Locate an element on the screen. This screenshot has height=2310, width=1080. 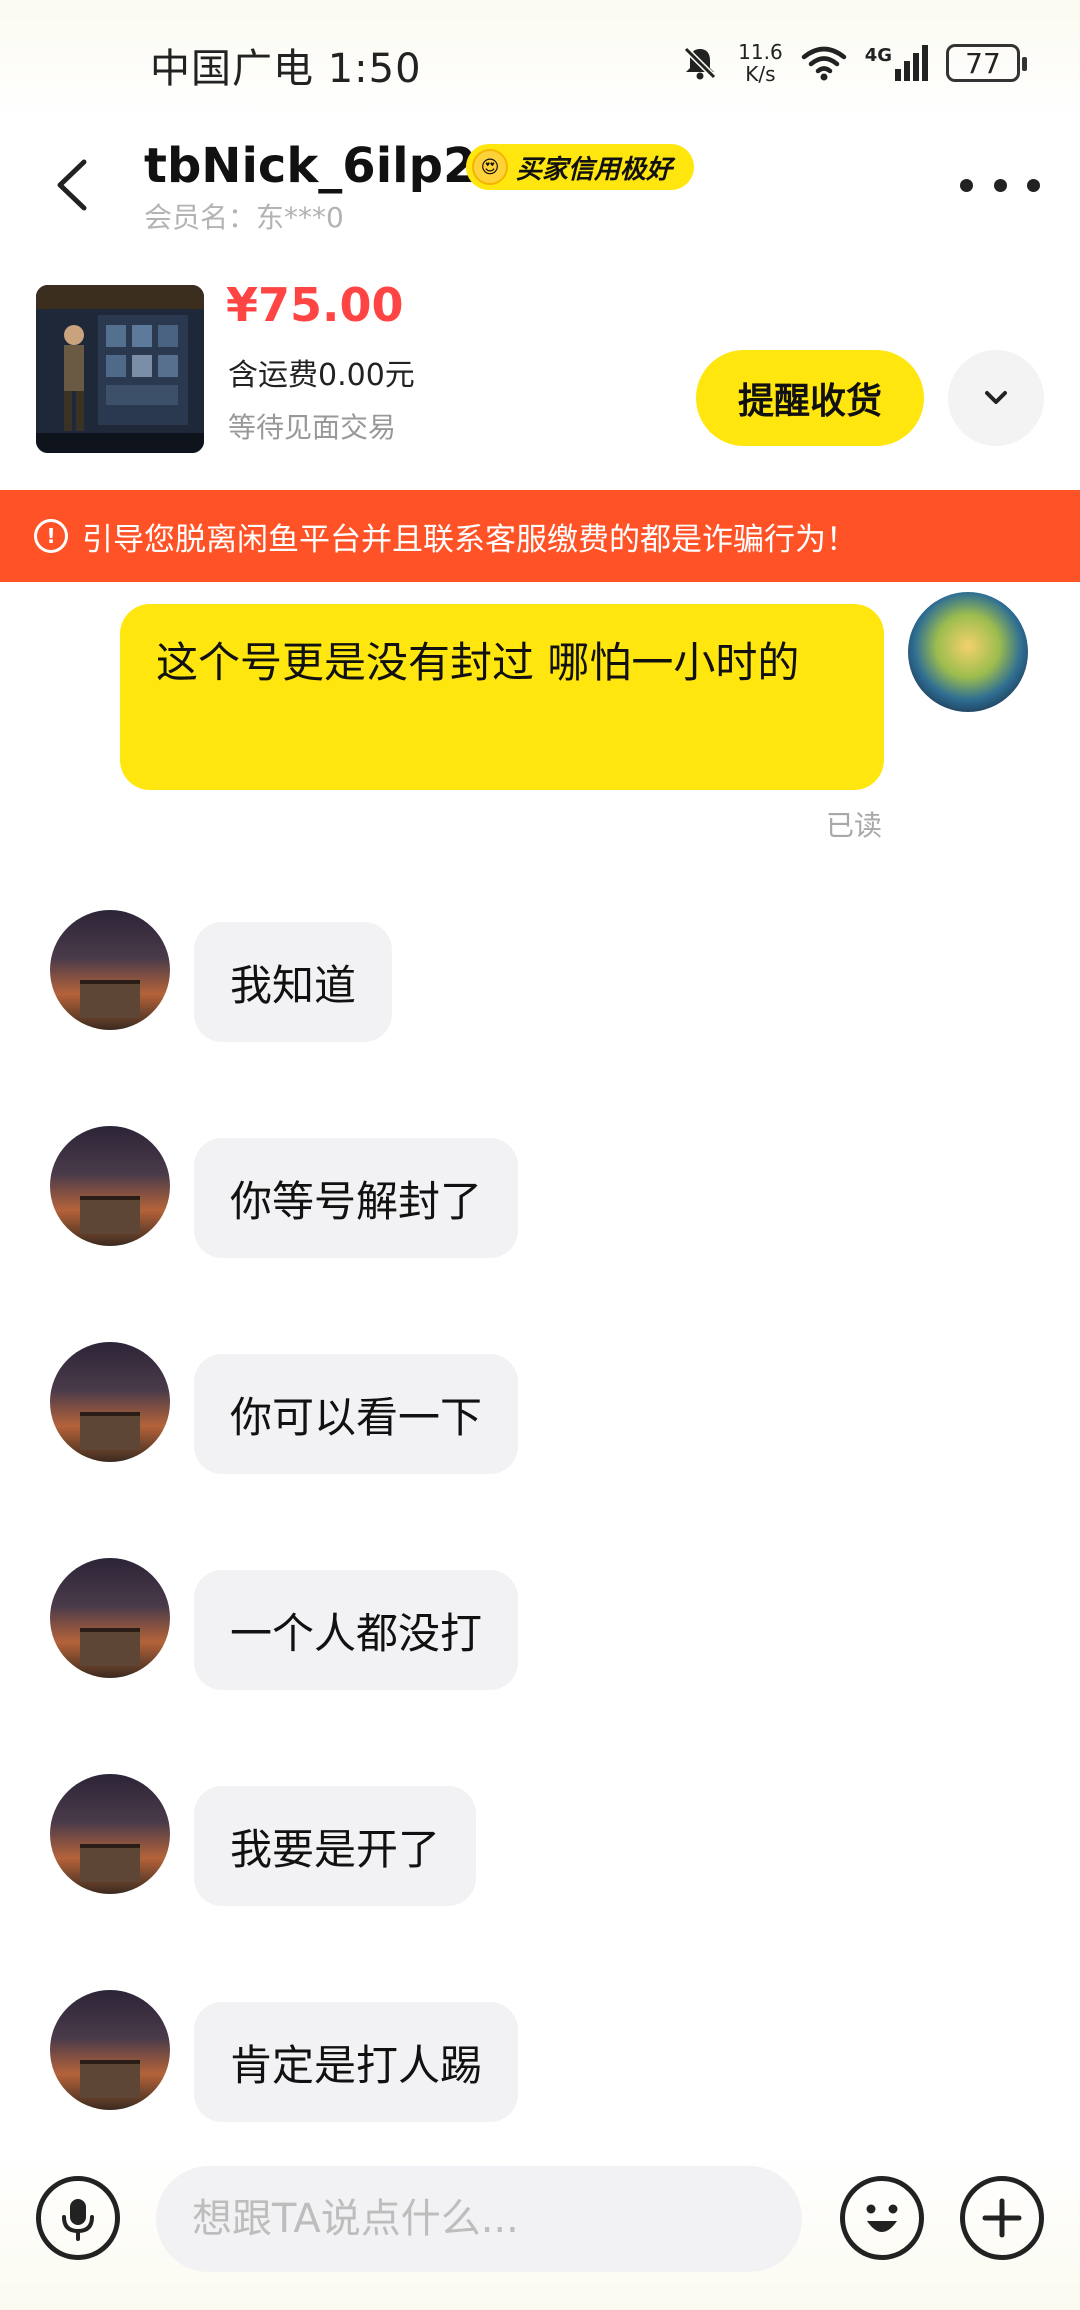
emoji-icon is located at coordinates (882, 2218).